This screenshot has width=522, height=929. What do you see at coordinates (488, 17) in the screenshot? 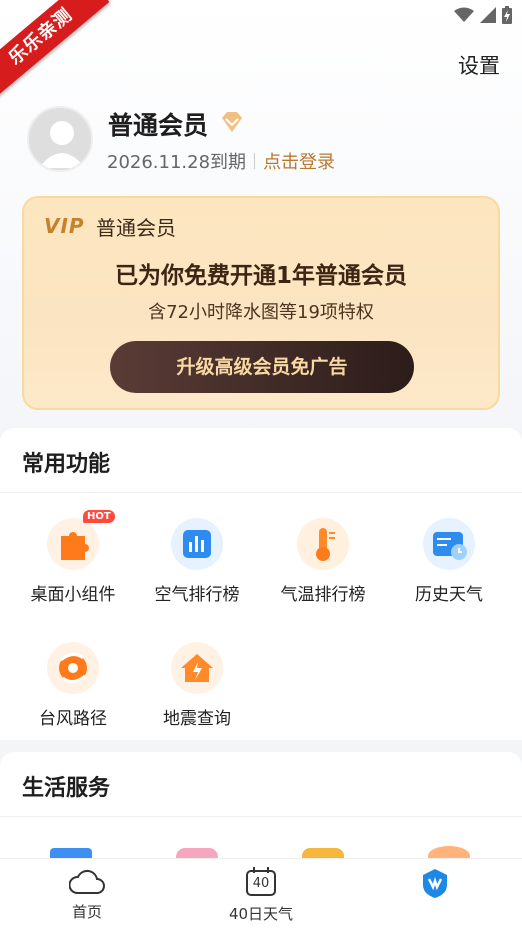
I see `signal-icon` at bounding box center [488, 17].